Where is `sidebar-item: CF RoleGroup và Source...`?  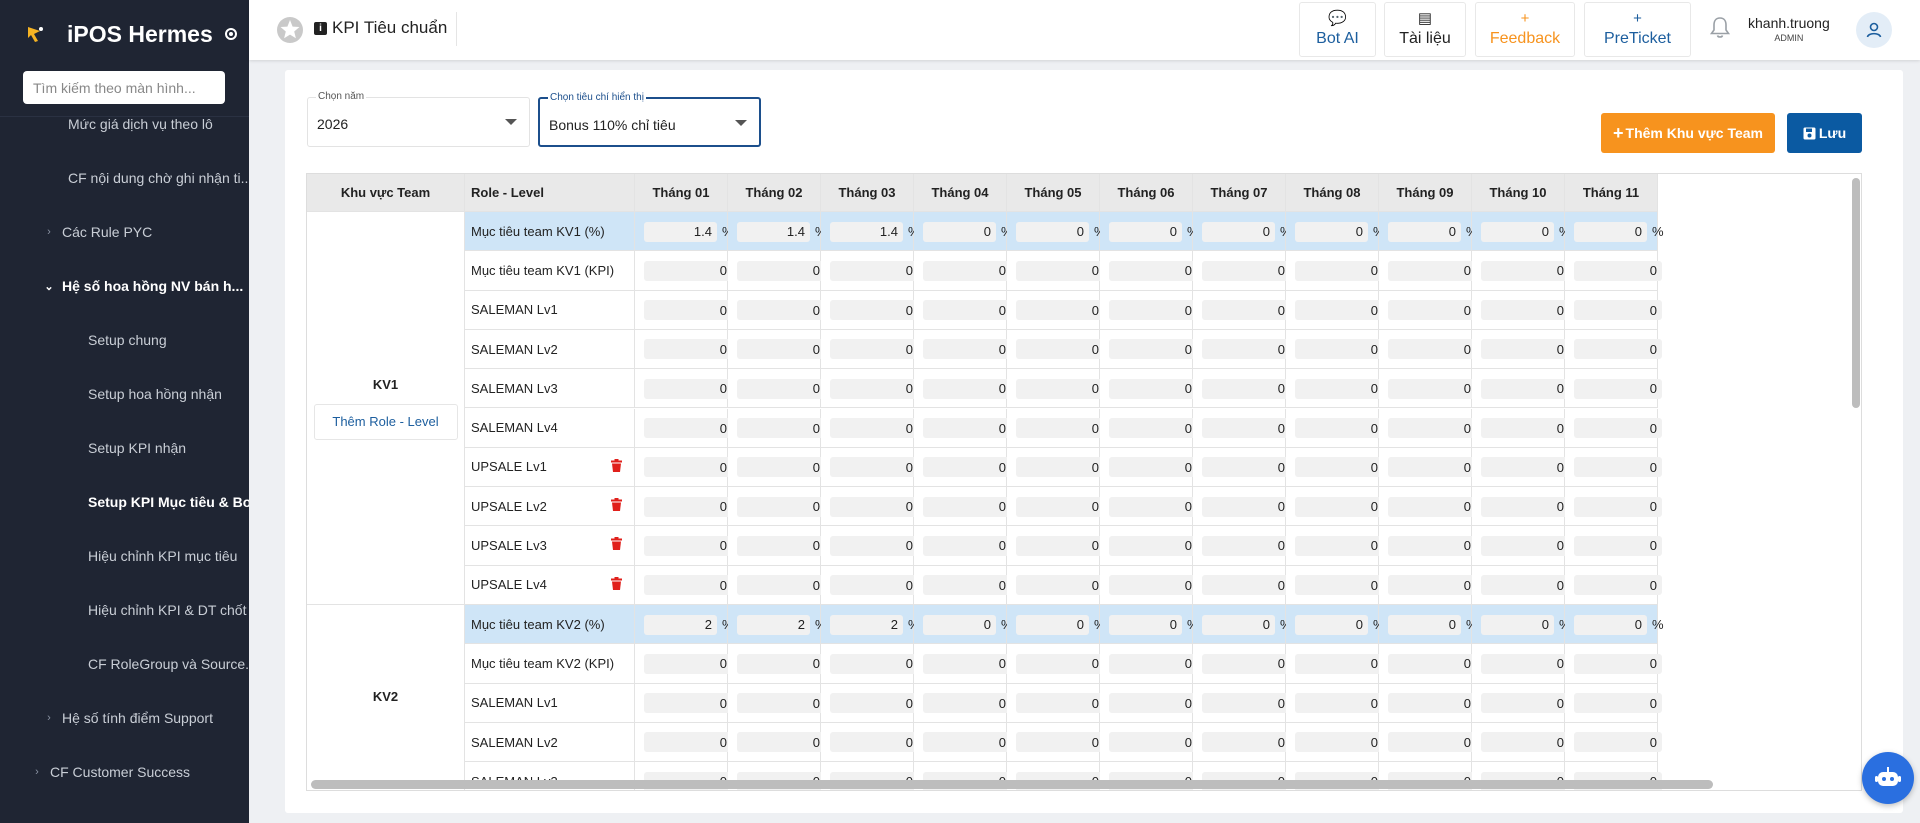 sidebar-item: CF RoleGroup và Source... is located at coordinates (124, 664).